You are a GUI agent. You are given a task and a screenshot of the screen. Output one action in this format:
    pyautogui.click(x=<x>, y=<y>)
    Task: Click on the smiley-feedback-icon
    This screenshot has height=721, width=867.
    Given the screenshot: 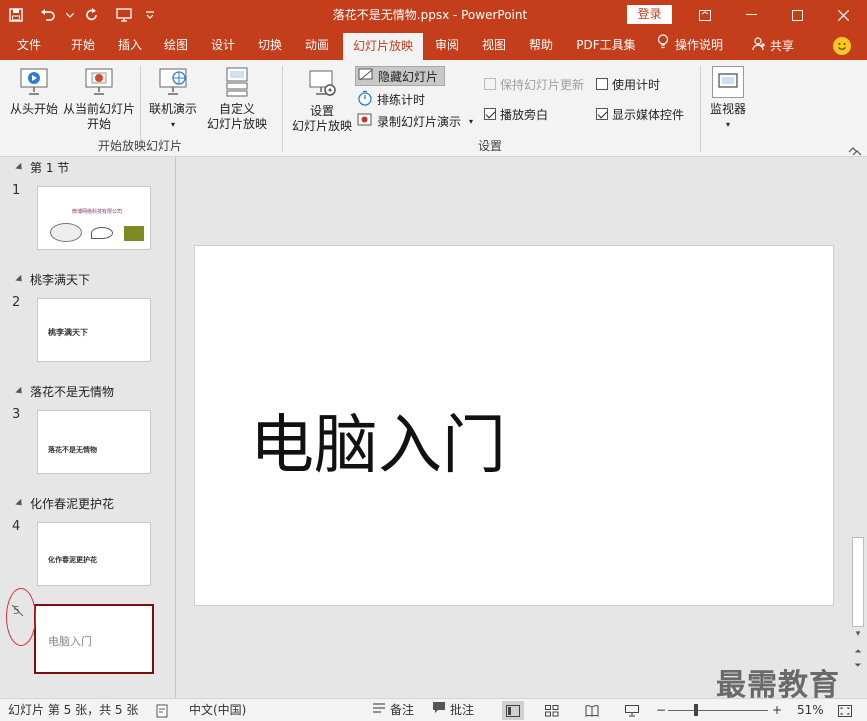 What is the action you would take?
    pyautogui.click(x=842, y=46)
    